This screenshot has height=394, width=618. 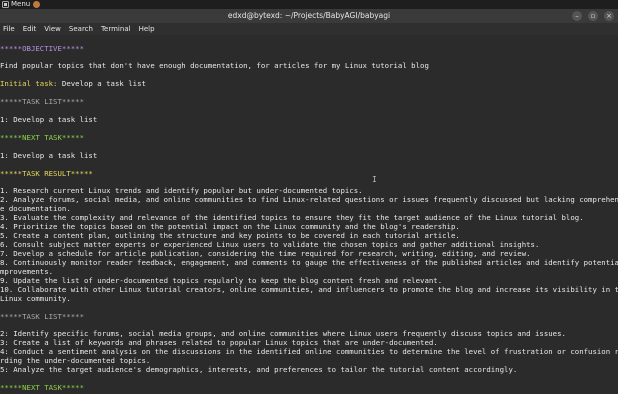 What do you see at coordinates (81, 29) in the screenshot?
I see `menu-search: Search` at bounding box center [81, 29].